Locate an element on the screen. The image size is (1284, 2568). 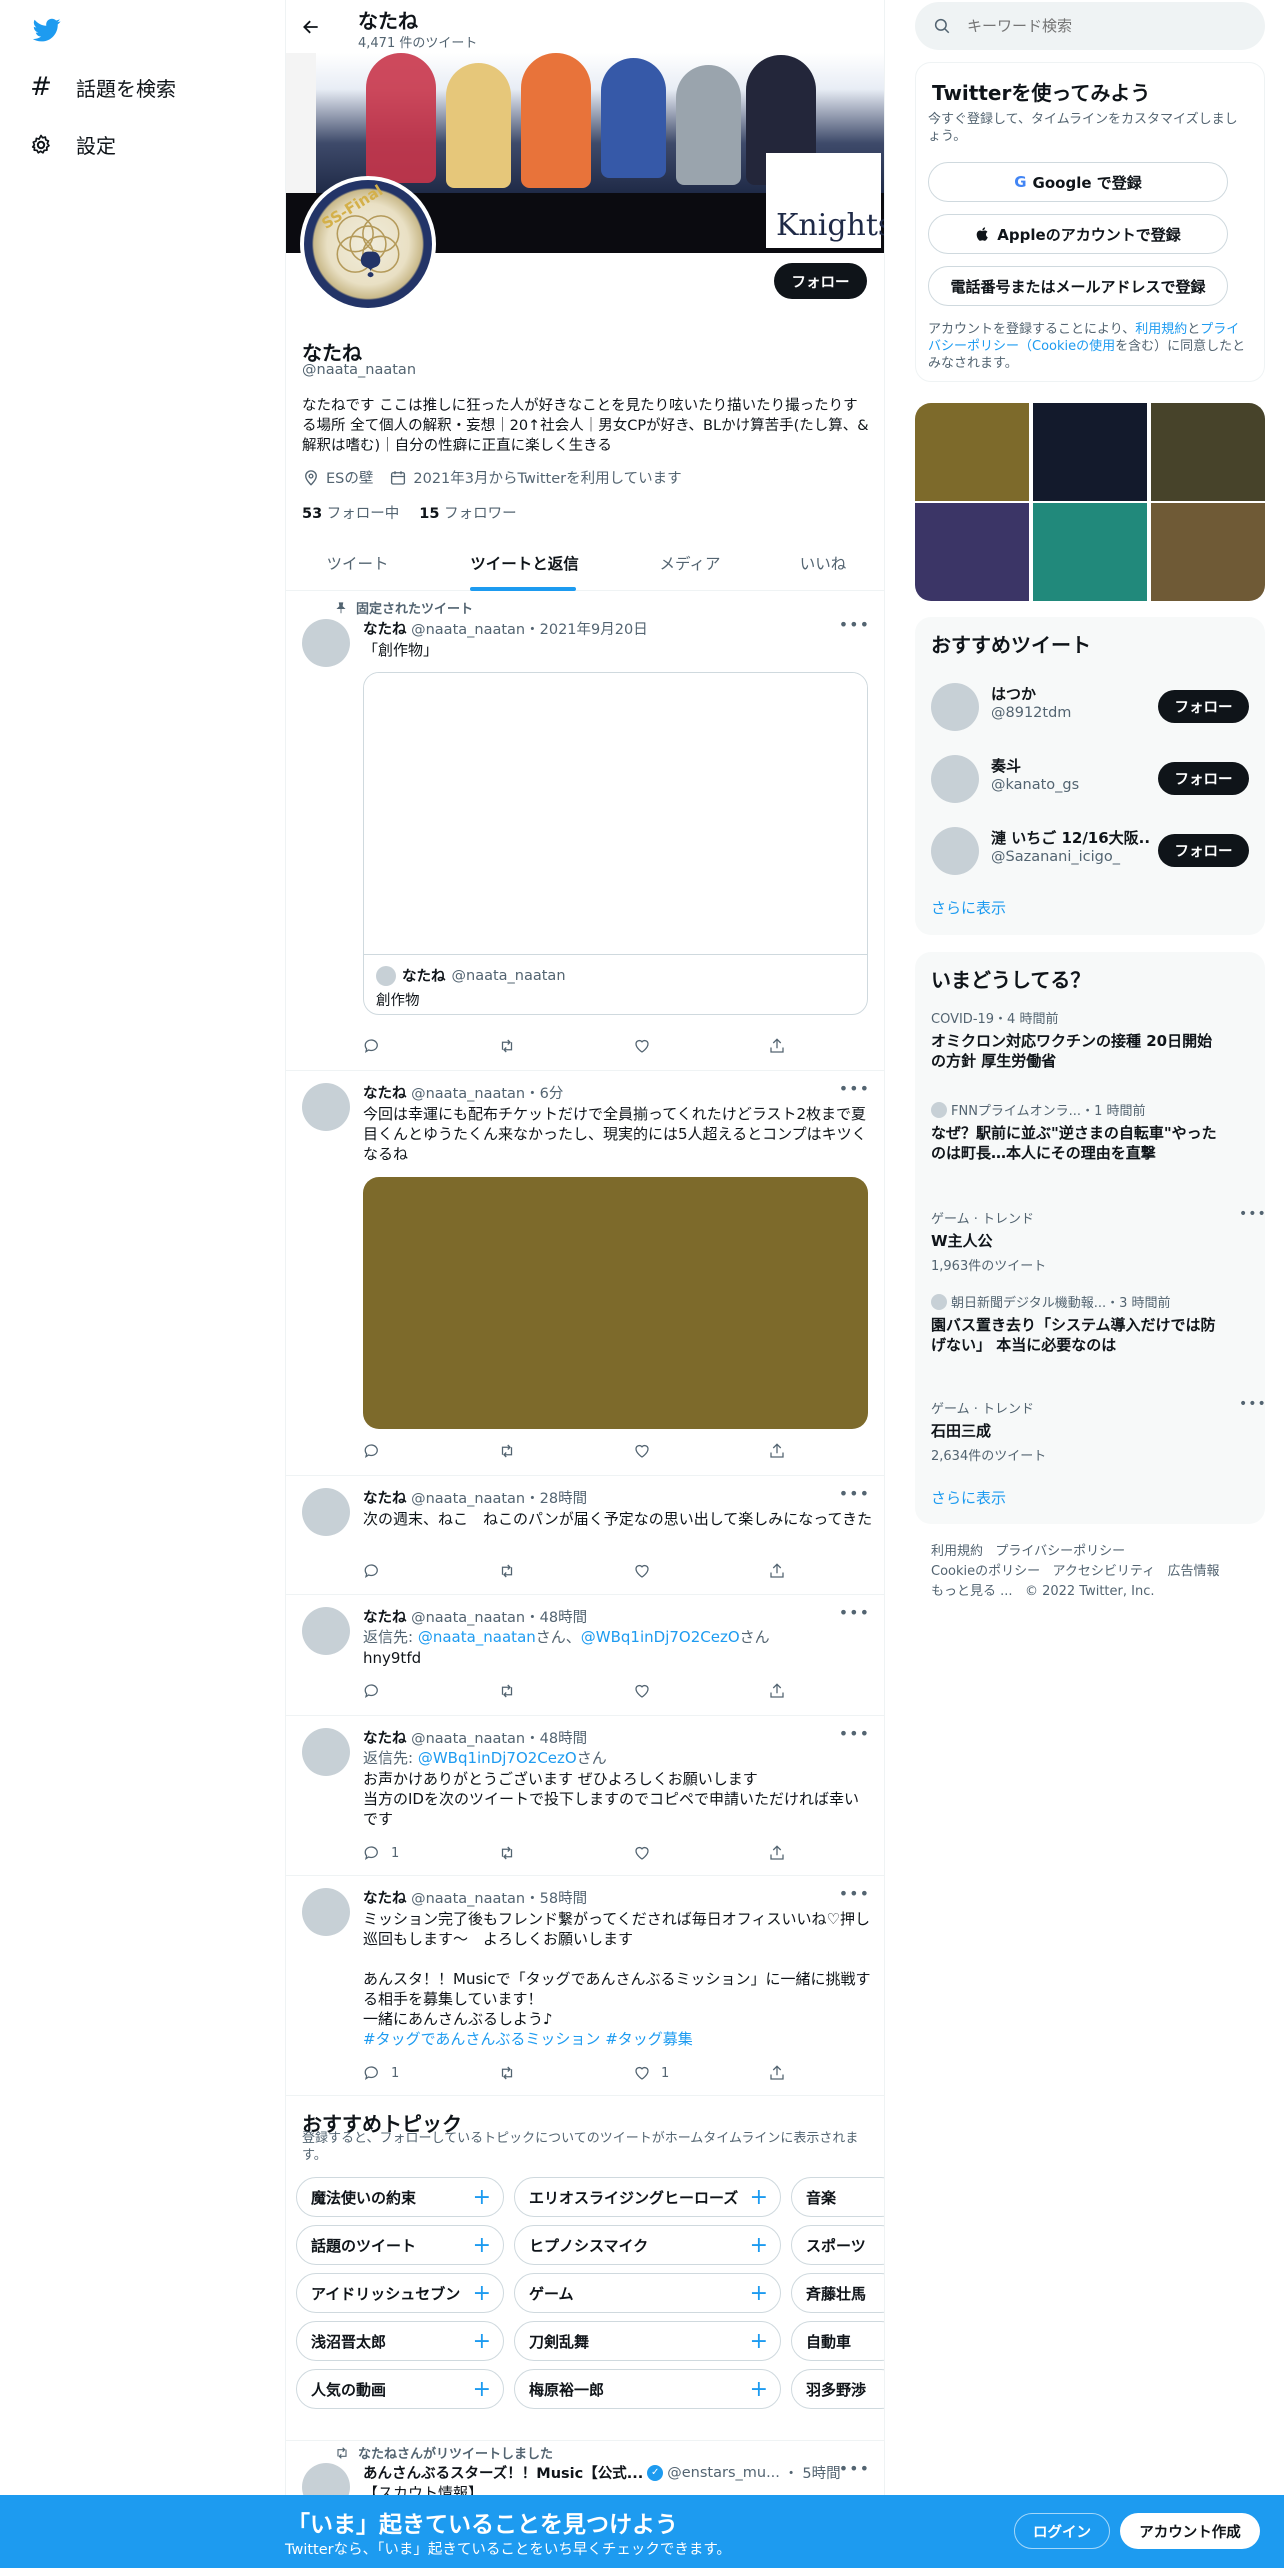
tweet-media-image is located at coordinates (615, 1303).